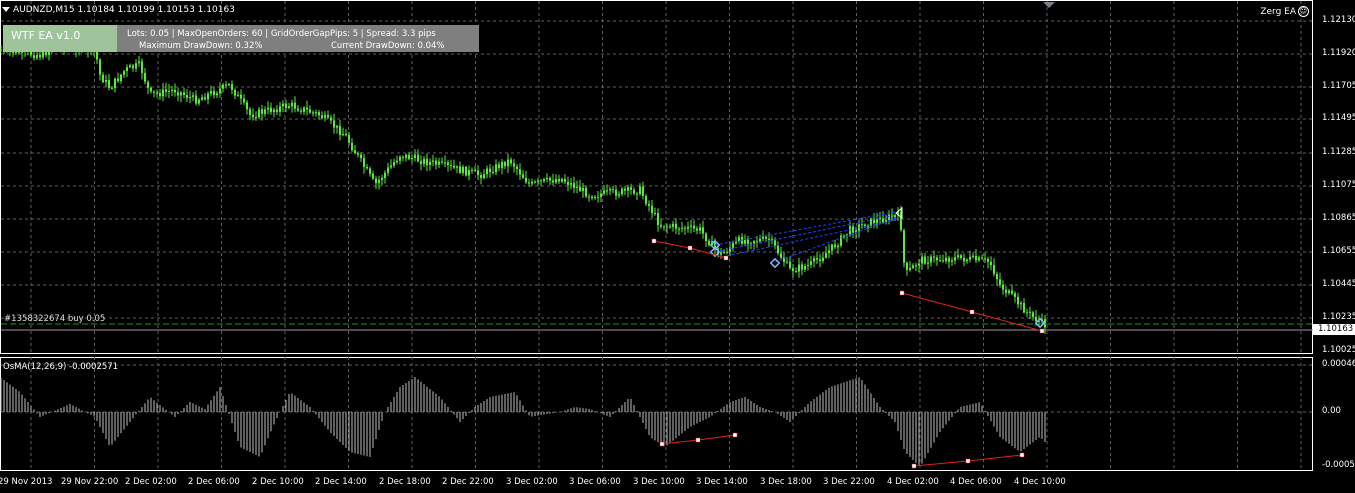 This screenshot has width=1355, height=493. Describe the element at coordinates (6, 9) in the screenshot. I see `chevron-down-icon` at that location.